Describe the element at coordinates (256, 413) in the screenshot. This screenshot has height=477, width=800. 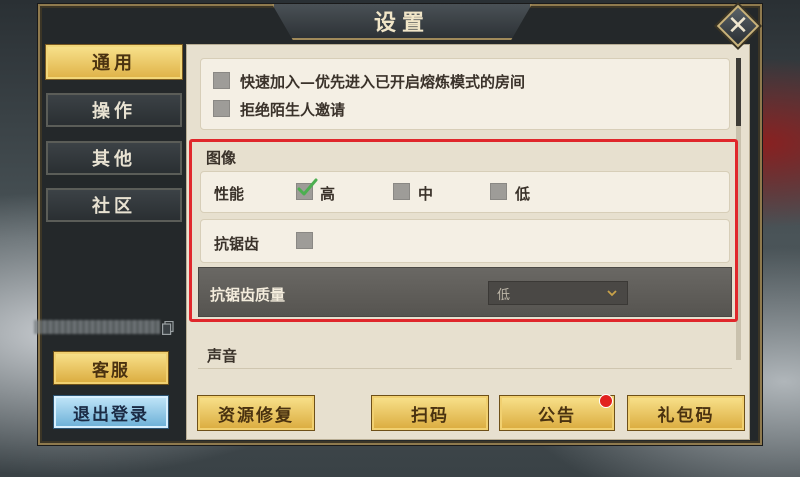
I see `resource-repair-button: 资源修复` at that location.